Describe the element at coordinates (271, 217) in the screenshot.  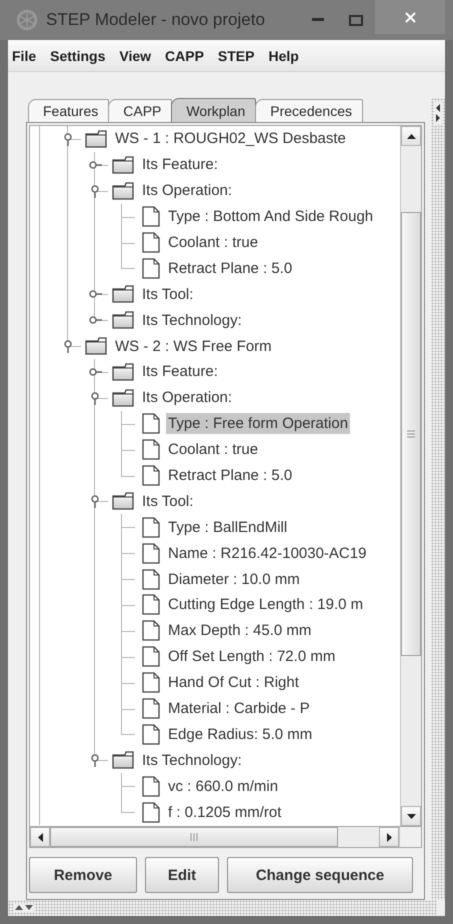
I see `tree-item: Type : Bottom And Side Rough` at that location.